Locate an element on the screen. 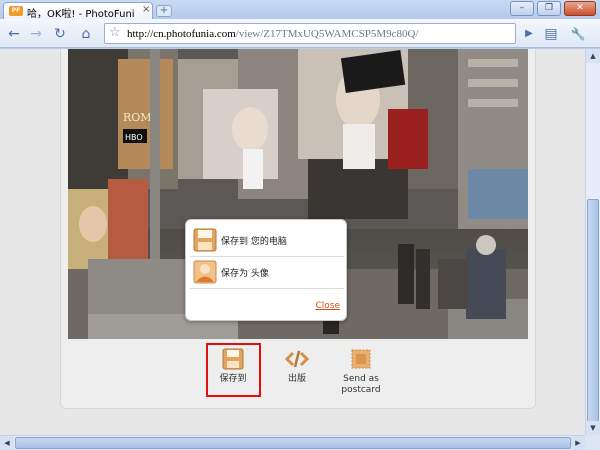 Image resolution: width=600 pixels, height=450 pixels. popup-close-link: Close is located at coordinates (327, 306).